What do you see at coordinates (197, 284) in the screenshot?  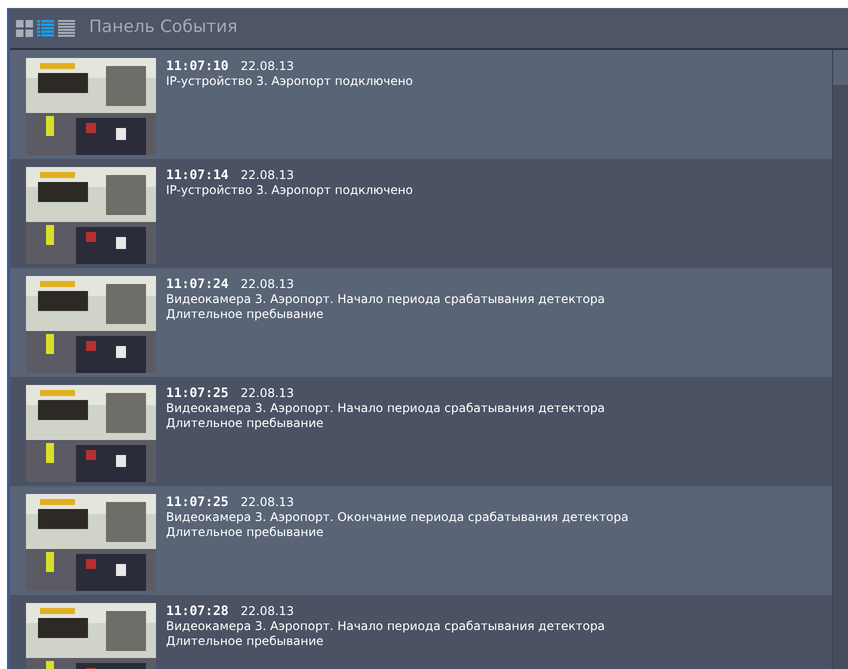 I see `event-time: 11:07:24` at bounding box center [197, 284].